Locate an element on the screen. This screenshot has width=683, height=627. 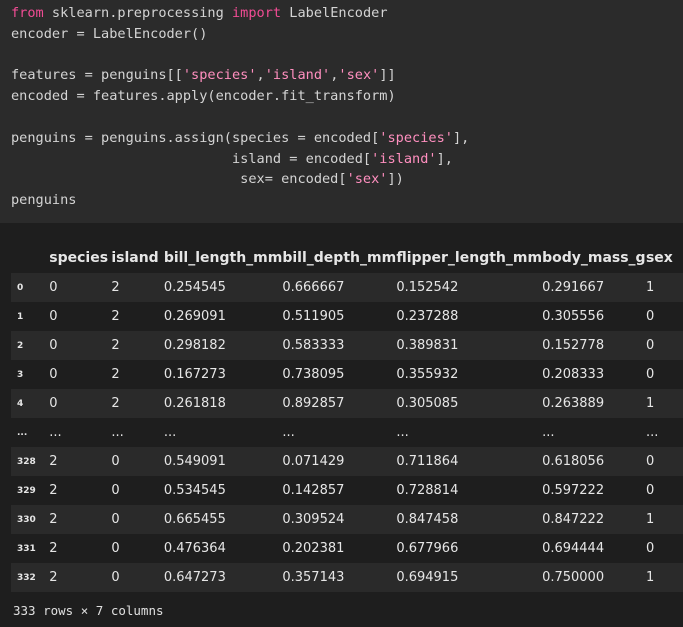
table-cell: 0.355932 is located at coordinates (427, 374).